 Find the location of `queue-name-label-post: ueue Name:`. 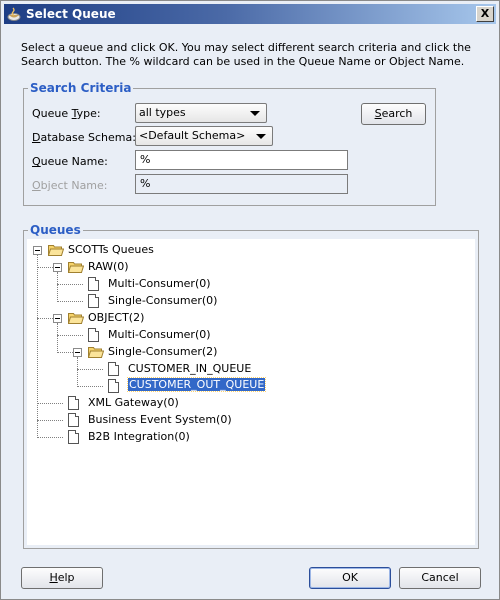

queue-name-label-post: ueue Name: is located at coordinates (74, 161).